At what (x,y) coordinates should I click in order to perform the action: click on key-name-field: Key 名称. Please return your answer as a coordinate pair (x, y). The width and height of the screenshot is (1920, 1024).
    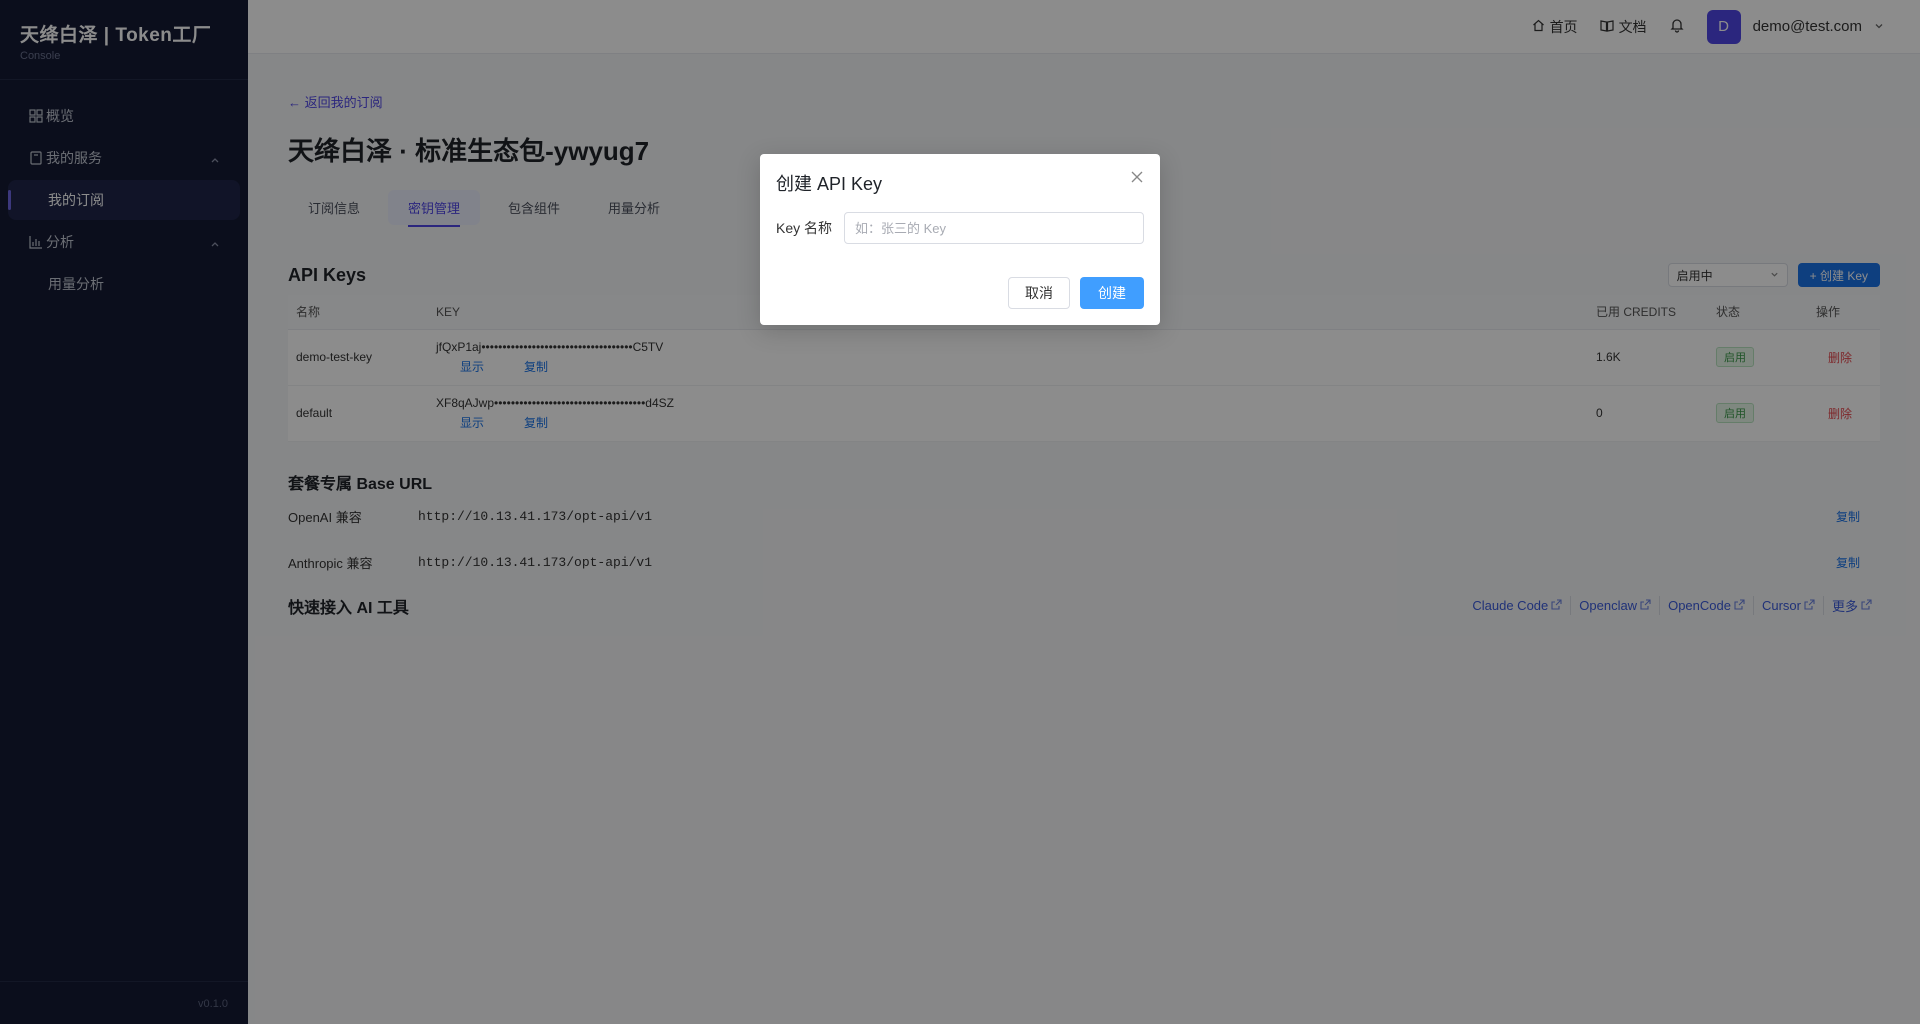
    Looking at the image, I should click on (960, 228).